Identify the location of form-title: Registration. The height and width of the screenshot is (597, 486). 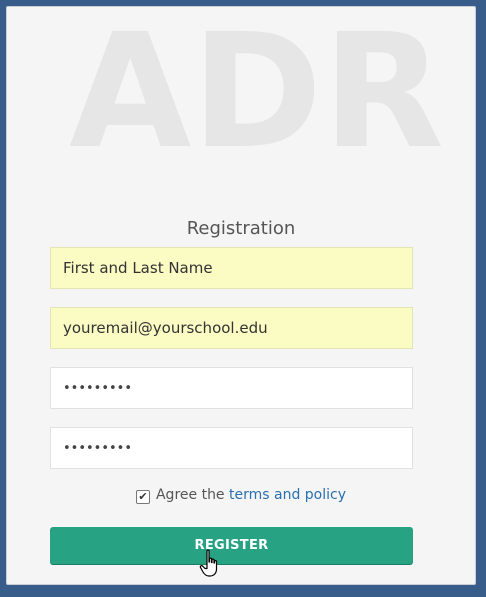
(241, 228).